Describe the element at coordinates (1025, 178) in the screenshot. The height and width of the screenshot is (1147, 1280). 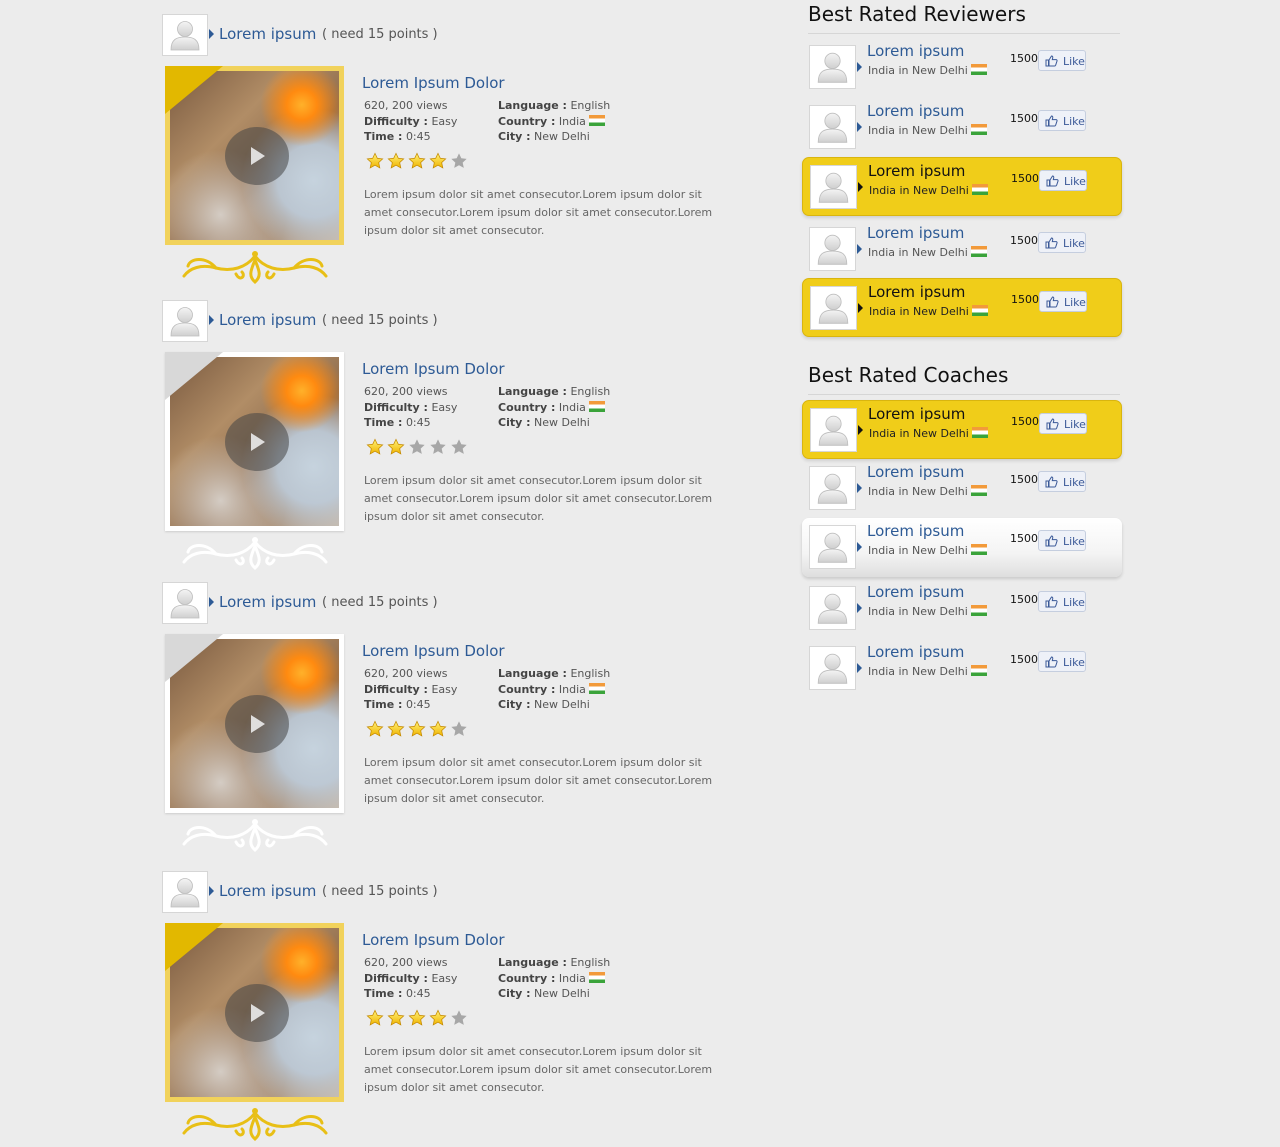
I see `like-count: 1500` at that location.